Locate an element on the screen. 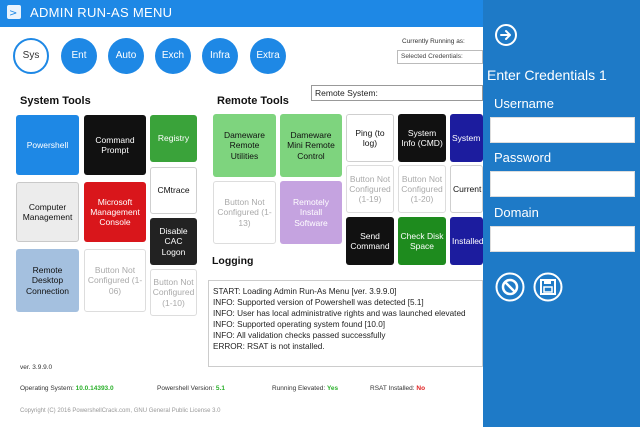  domain-field is located at coordinates (562, 239).